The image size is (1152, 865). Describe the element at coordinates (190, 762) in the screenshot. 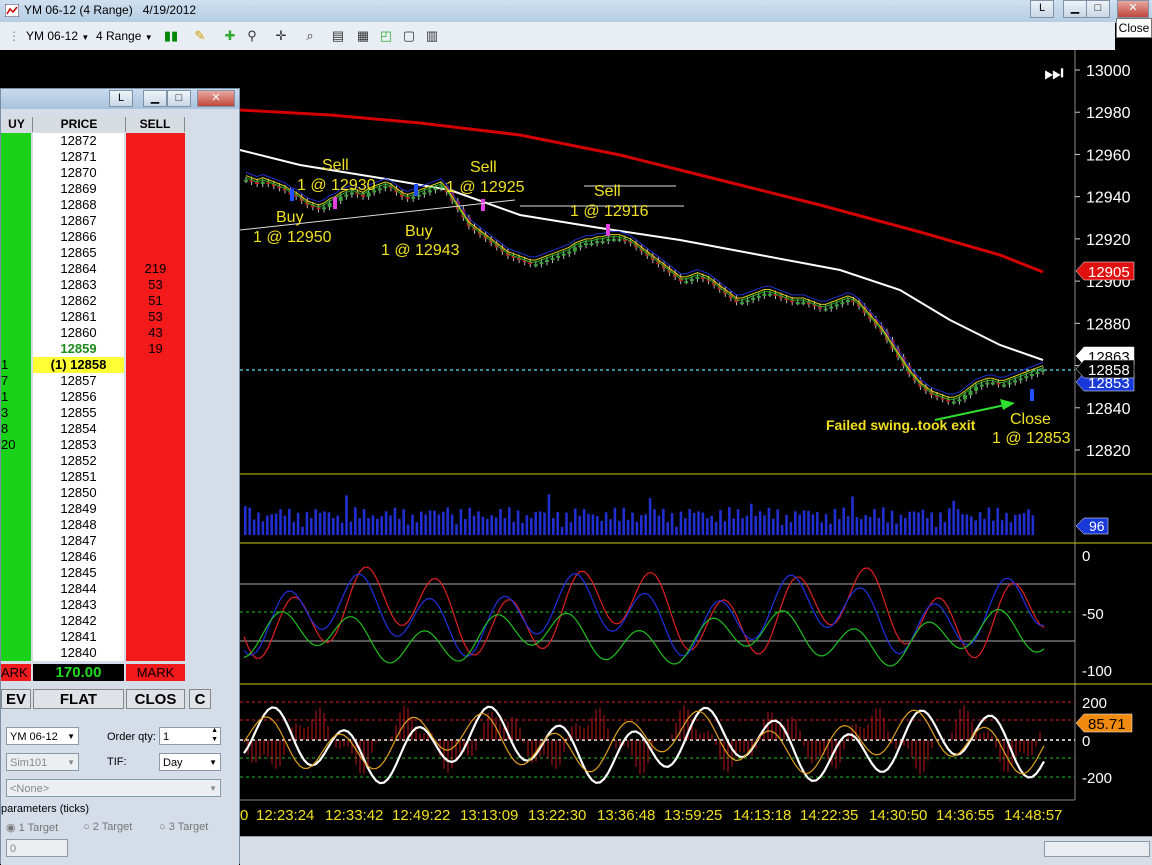

I see `tif-select: Day ▼` at that location.